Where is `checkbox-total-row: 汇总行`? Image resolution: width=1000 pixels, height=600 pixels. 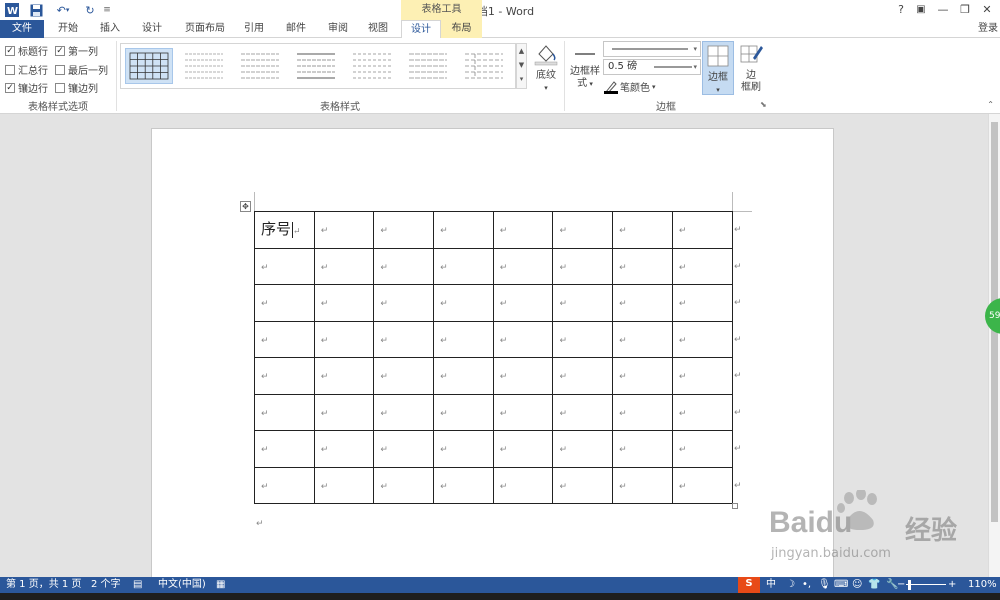
checkbox-total-row: 汇总行 is located at coordinates (26, 69).